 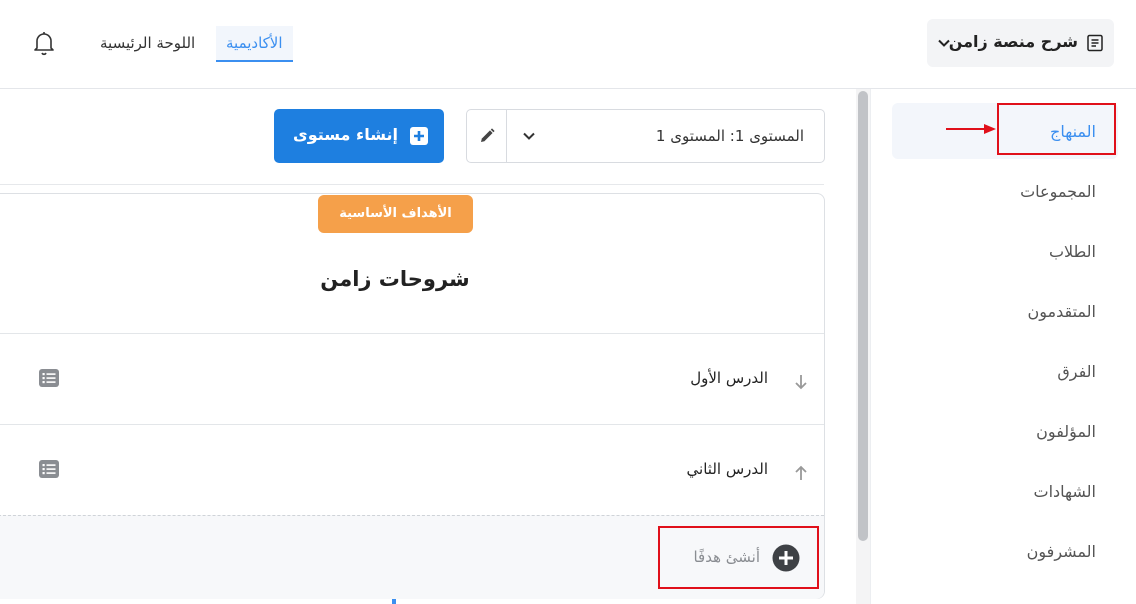 What do you see at coordinates (394, 601) in the screenshot?
I see `scroll-indicator` at bounding box center [394, 601].